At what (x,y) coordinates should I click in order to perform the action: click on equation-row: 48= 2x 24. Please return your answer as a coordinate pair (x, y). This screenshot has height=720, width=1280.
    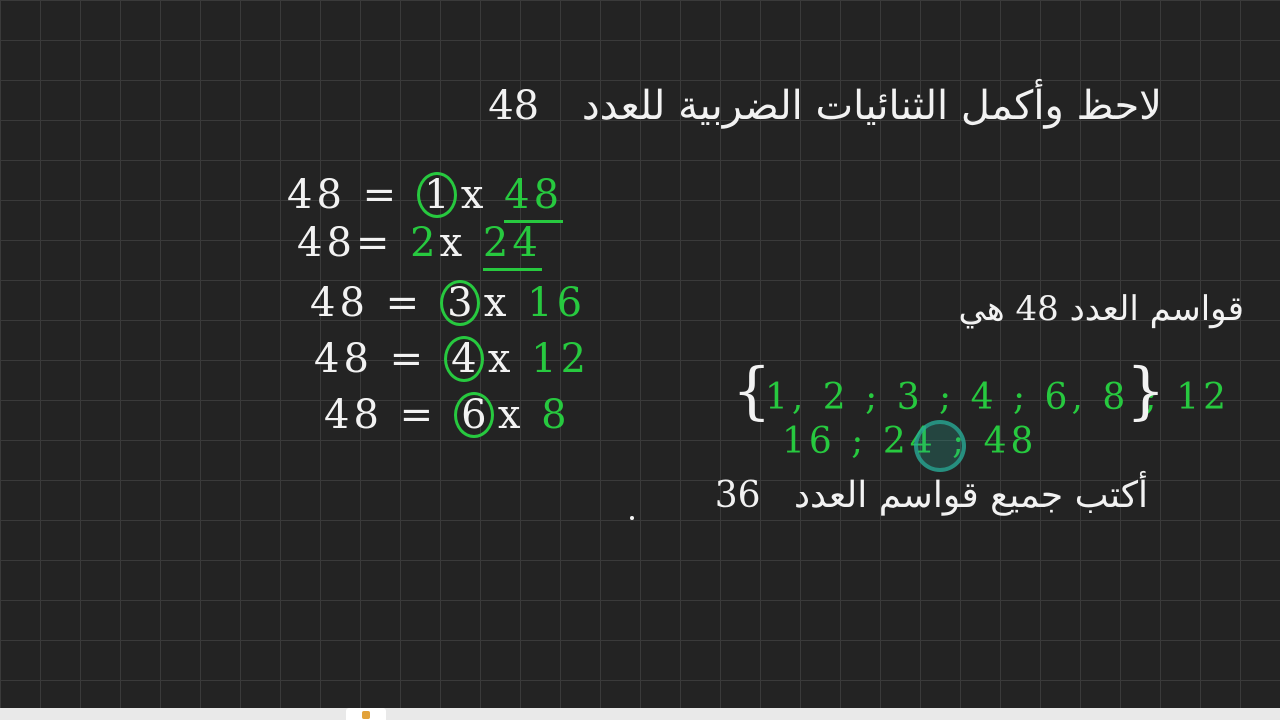
    Looking at the image, I should click on (419, 245).